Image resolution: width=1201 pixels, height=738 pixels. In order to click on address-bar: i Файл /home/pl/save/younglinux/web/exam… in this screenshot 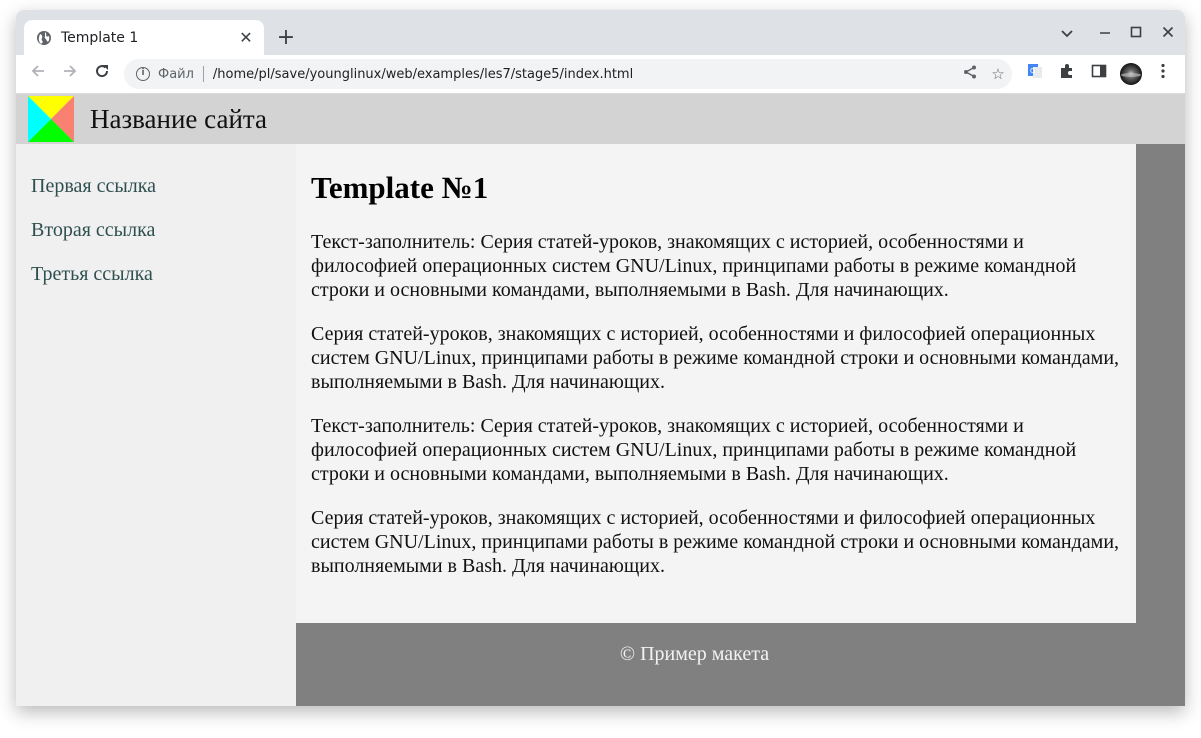, I will do `click(568, 74)`.